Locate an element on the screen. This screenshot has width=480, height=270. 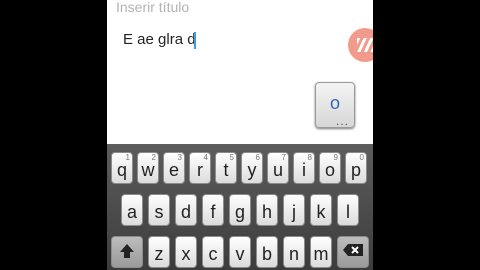
key-label: s is located at coordinates (159, 212).